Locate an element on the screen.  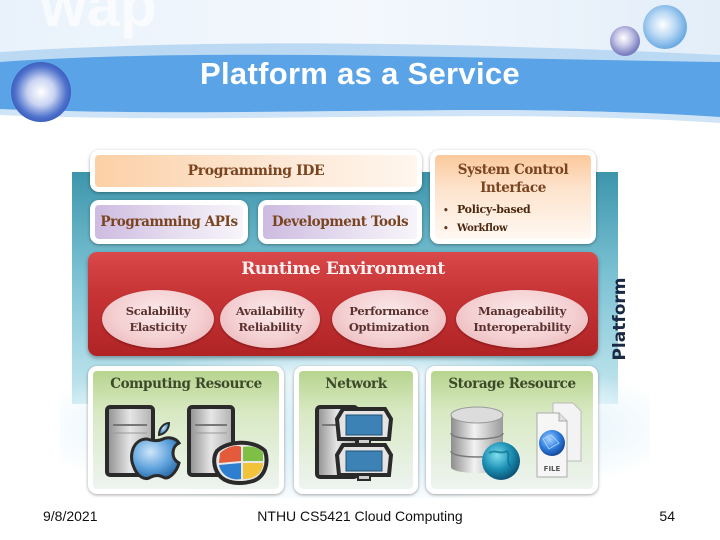
programming-apis-box: Programming APIs is located at coordinates (169, 222).